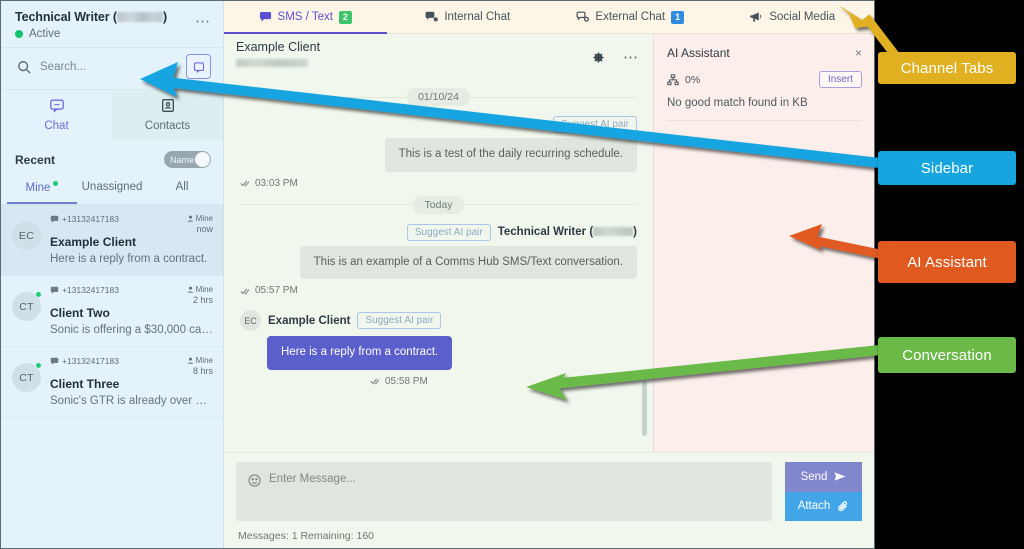 This screenshot has height=549, width=1024. Describe the element at coordinates (80, 313) in the screenshot. I see `list-item-name: Client Two` at that location.